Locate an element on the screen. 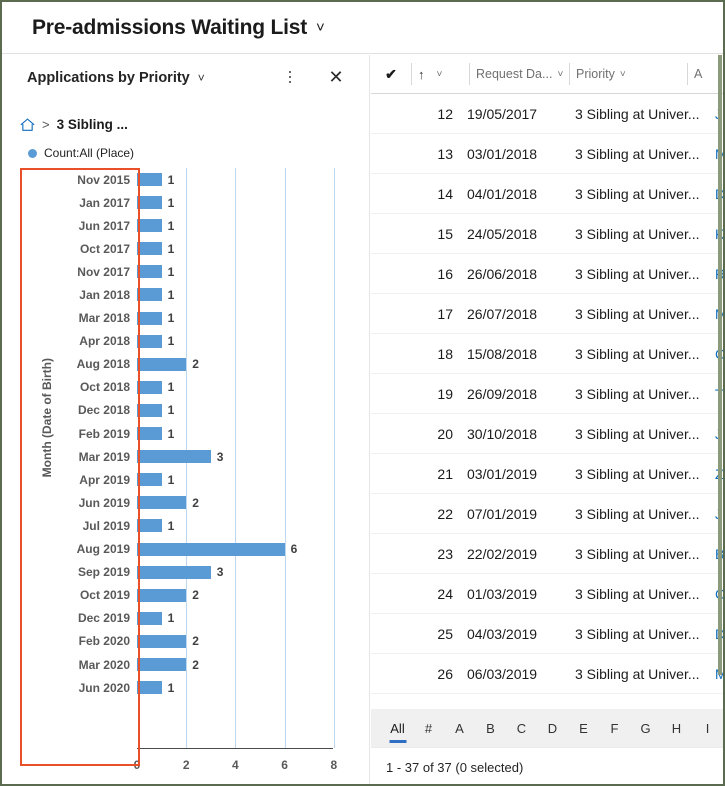 The height and width of the screenshot is (786, 725). chart-category-label: Jan 2017 is located at coordinates (80, 203).